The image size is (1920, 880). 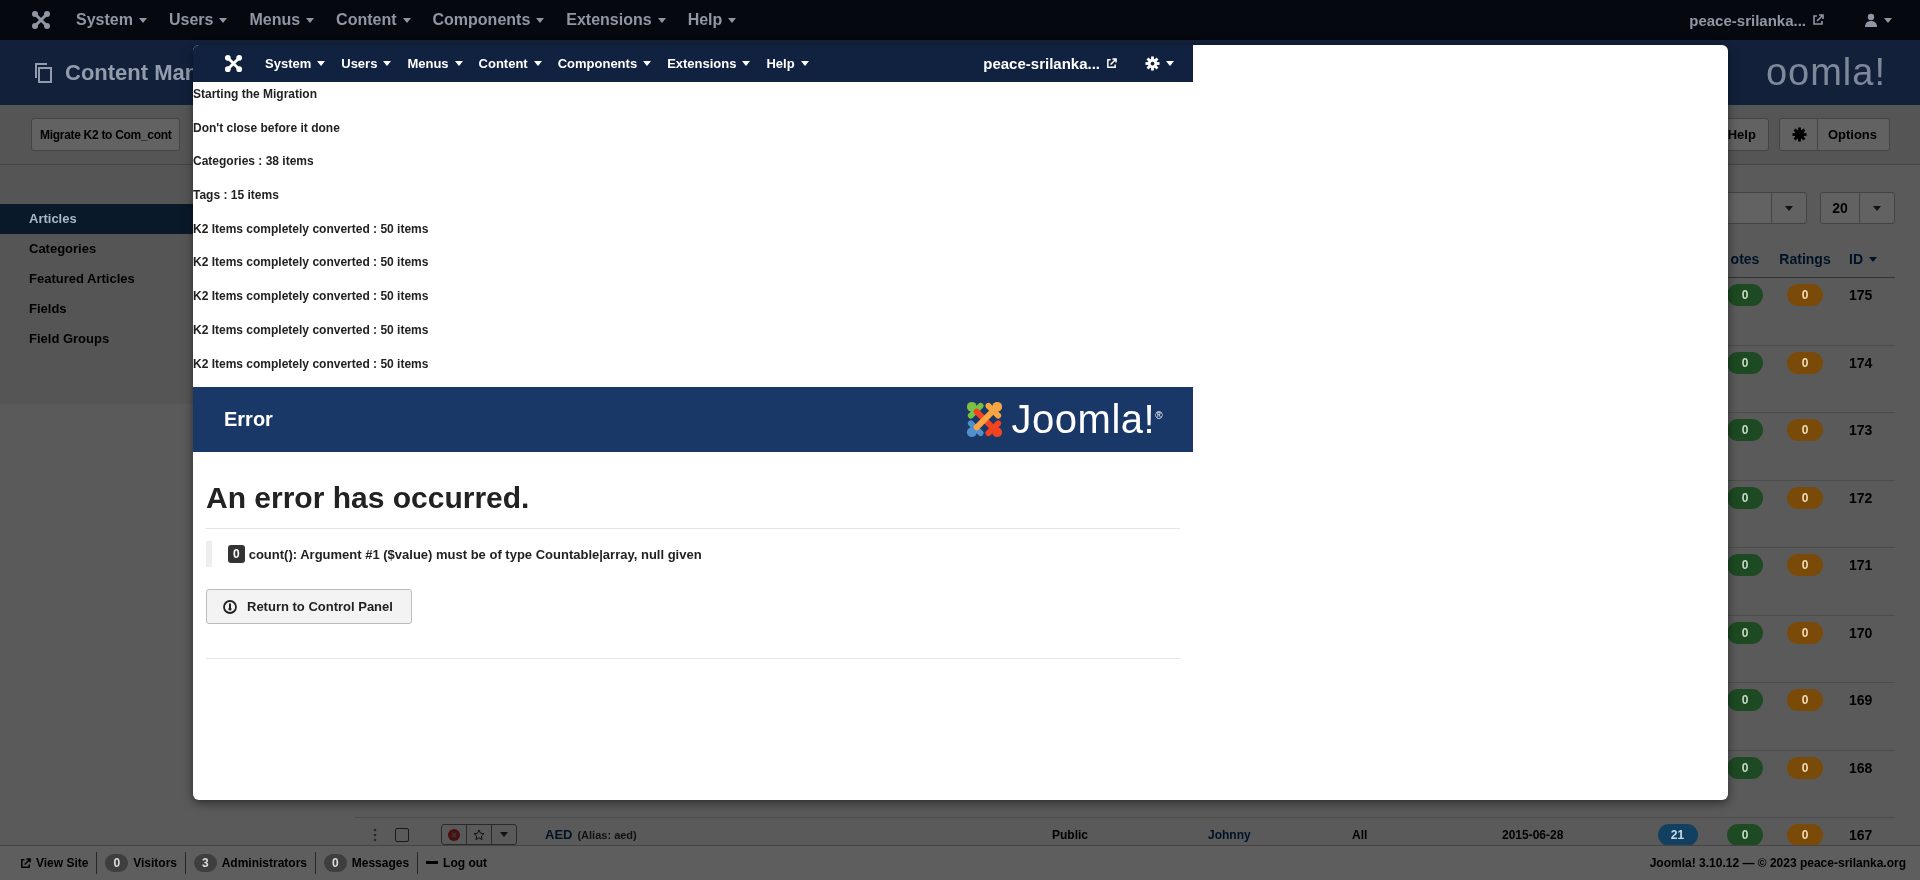 I want to click on log-line: Don't close before it done, so click(x=267, y=127).